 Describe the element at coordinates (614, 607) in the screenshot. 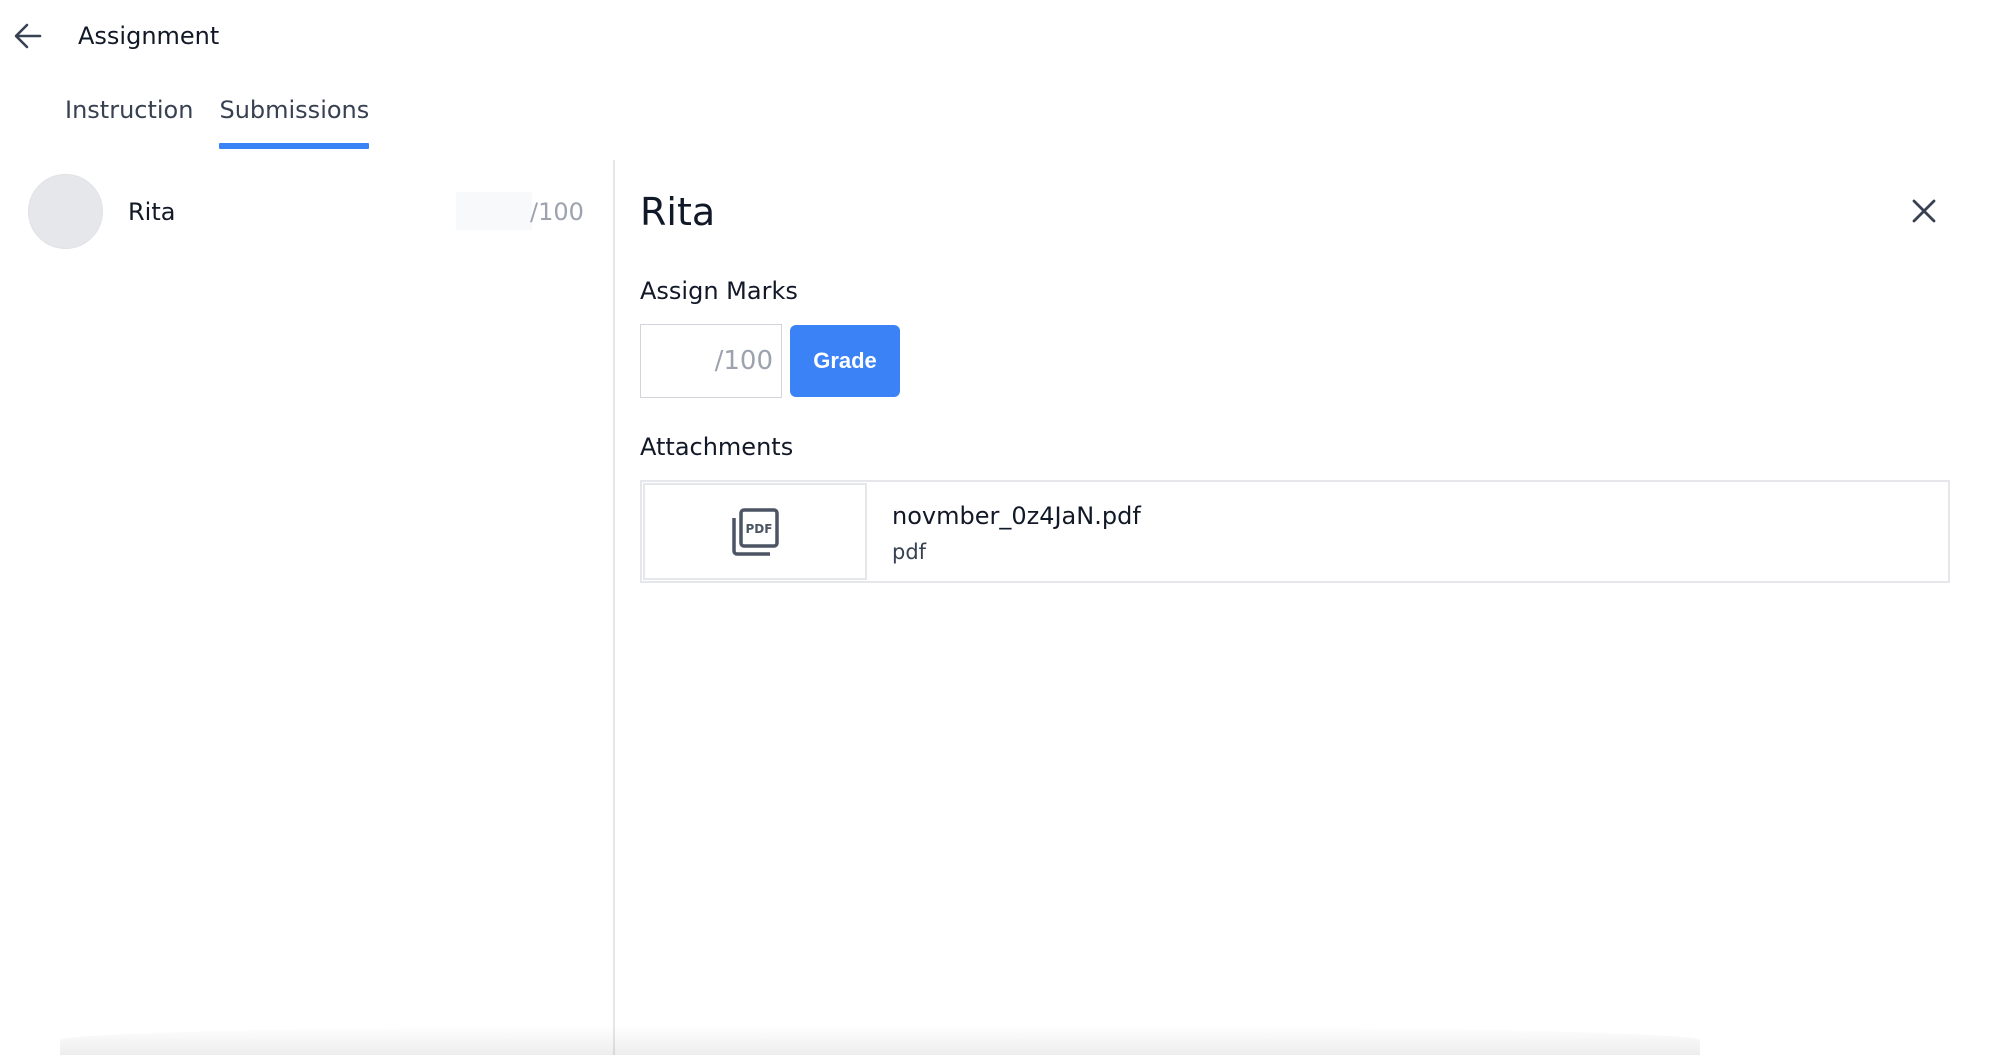

I see `panel-divider` at that location.